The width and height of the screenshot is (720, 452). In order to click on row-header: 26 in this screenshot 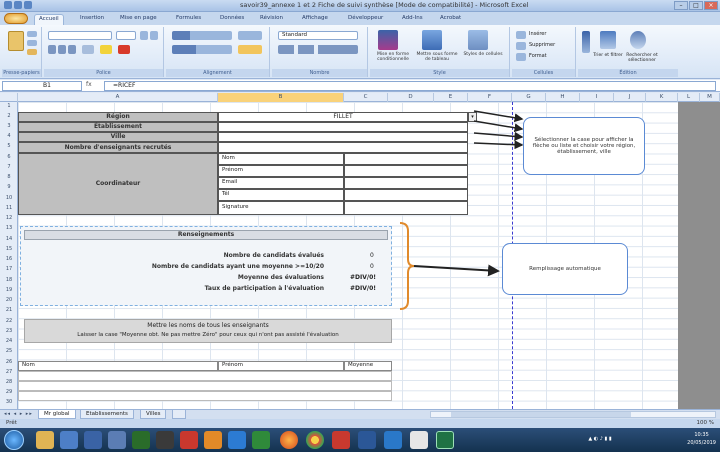, I will do `click(9, 362)`.